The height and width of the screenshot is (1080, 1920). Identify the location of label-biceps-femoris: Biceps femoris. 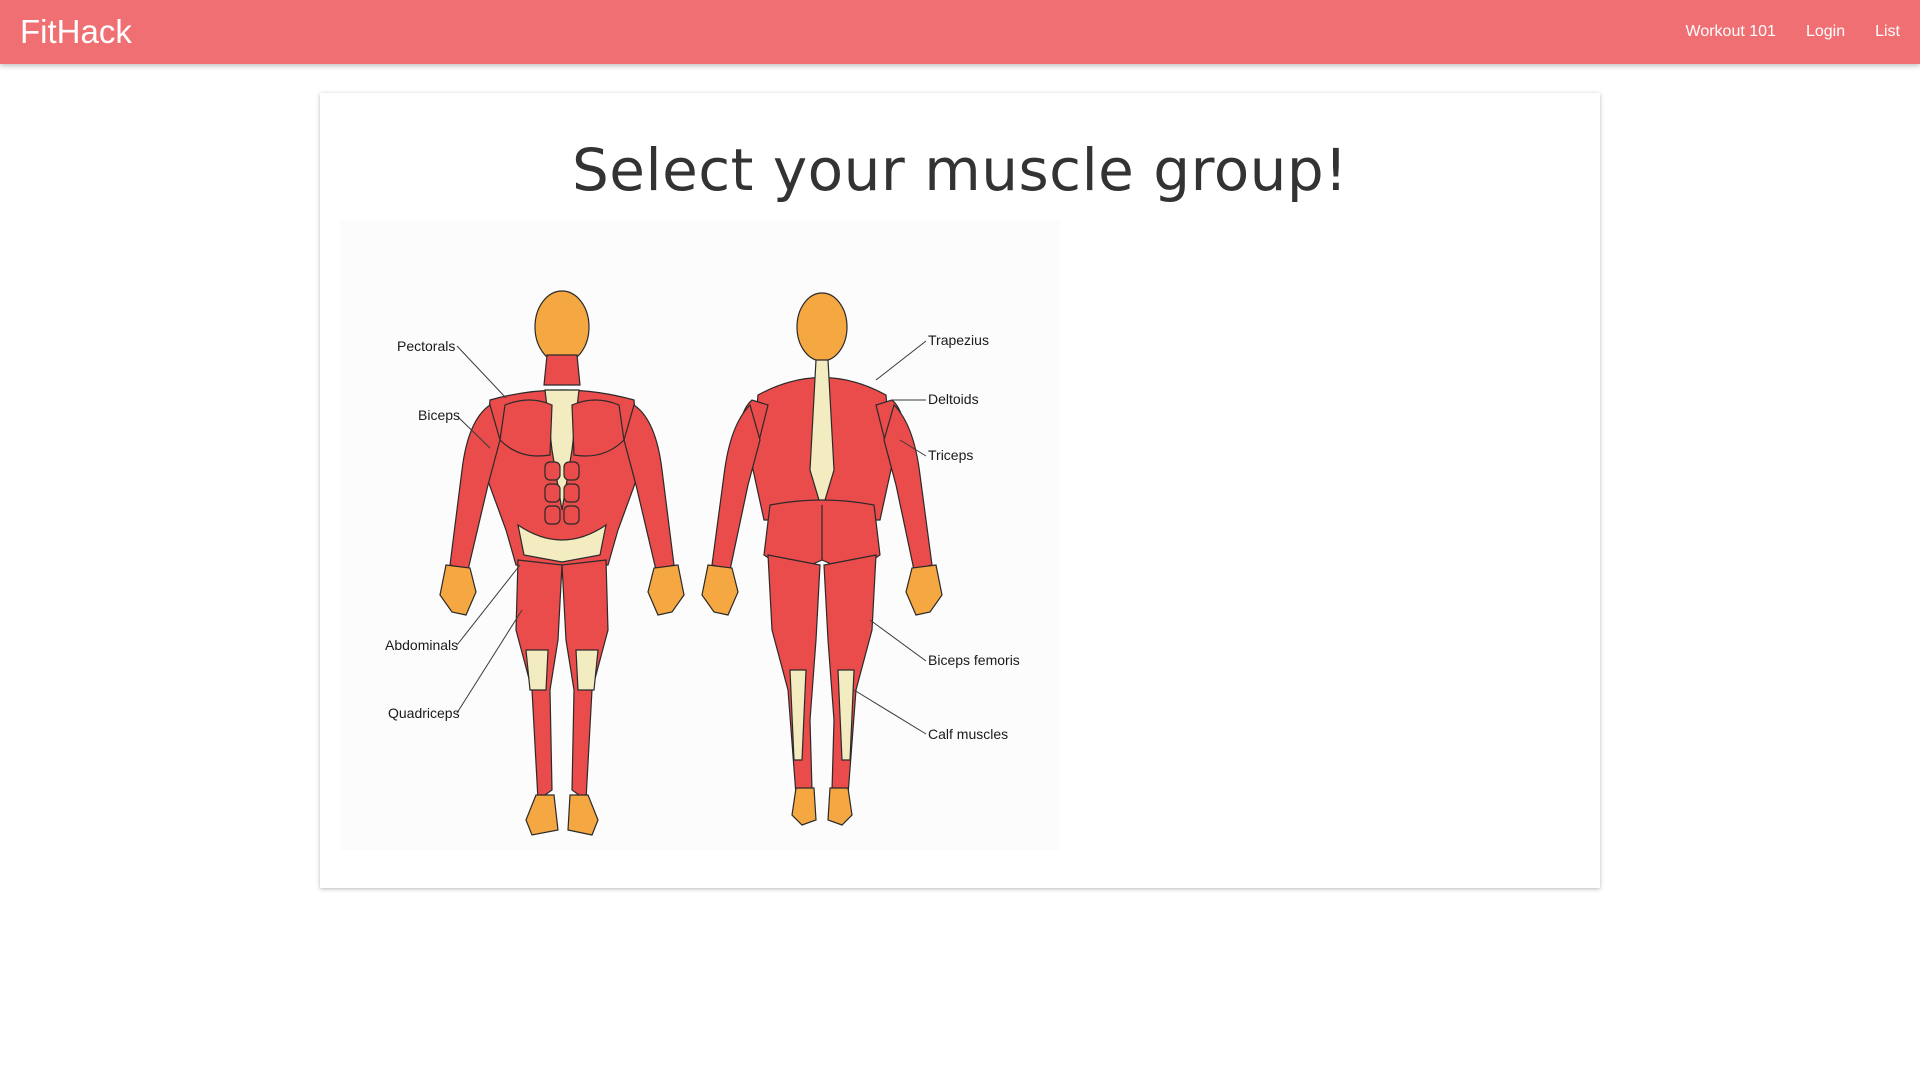
(974, 660).